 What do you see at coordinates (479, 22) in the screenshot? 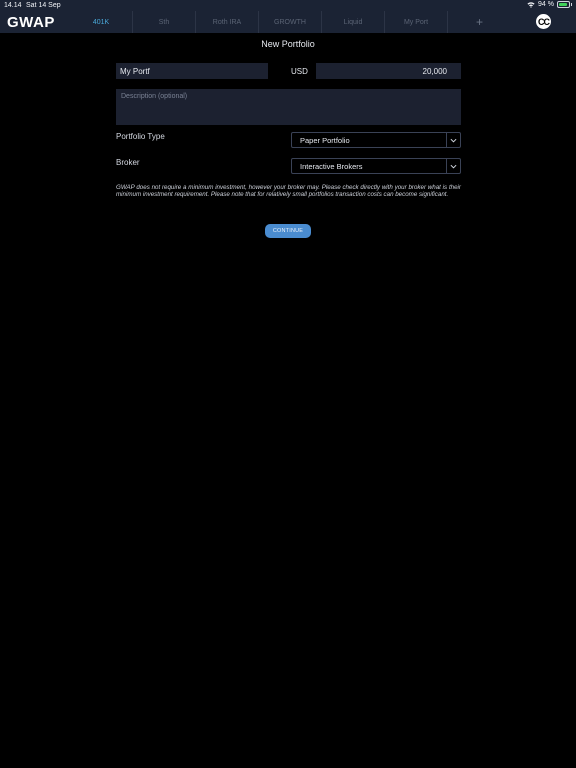
I see `add-portfolio-button: +` at bounding box center [479, 22].